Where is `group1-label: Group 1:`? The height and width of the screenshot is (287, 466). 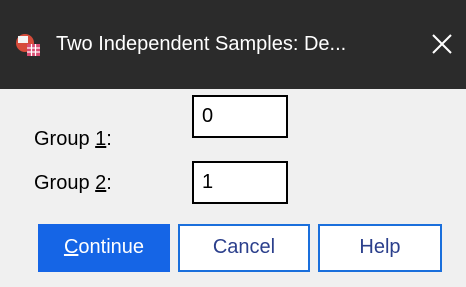
group1-label: Group 1: is located at coordinates (73, 139).